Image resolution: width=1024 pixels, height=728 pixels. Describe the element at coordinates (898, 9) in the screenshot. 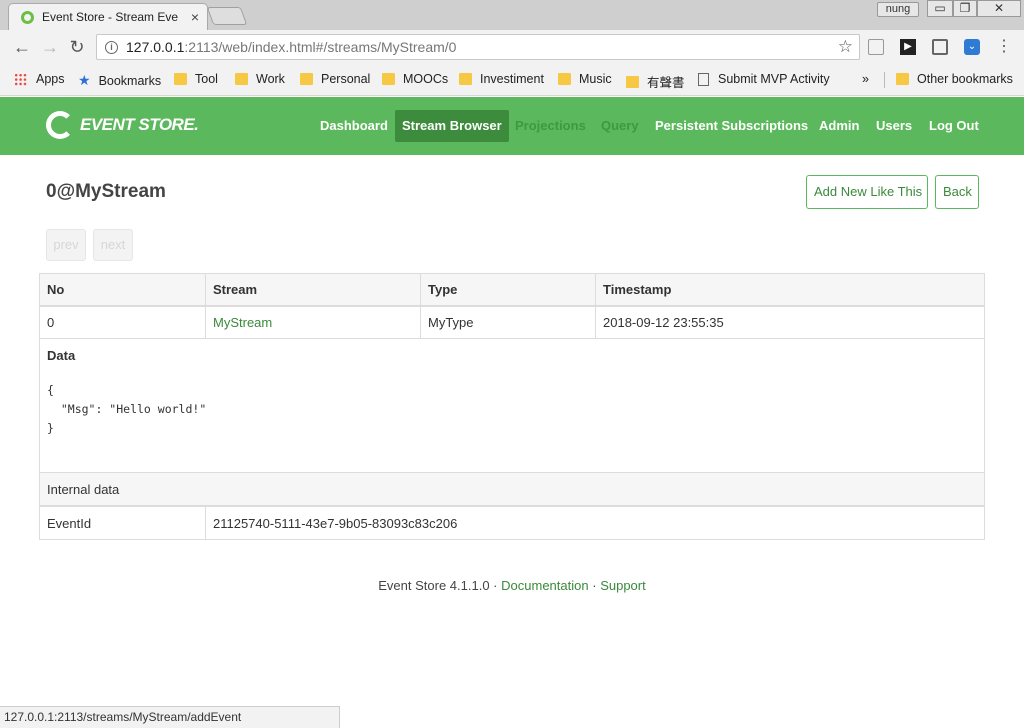

I see `profile-badge: nung` at that location.